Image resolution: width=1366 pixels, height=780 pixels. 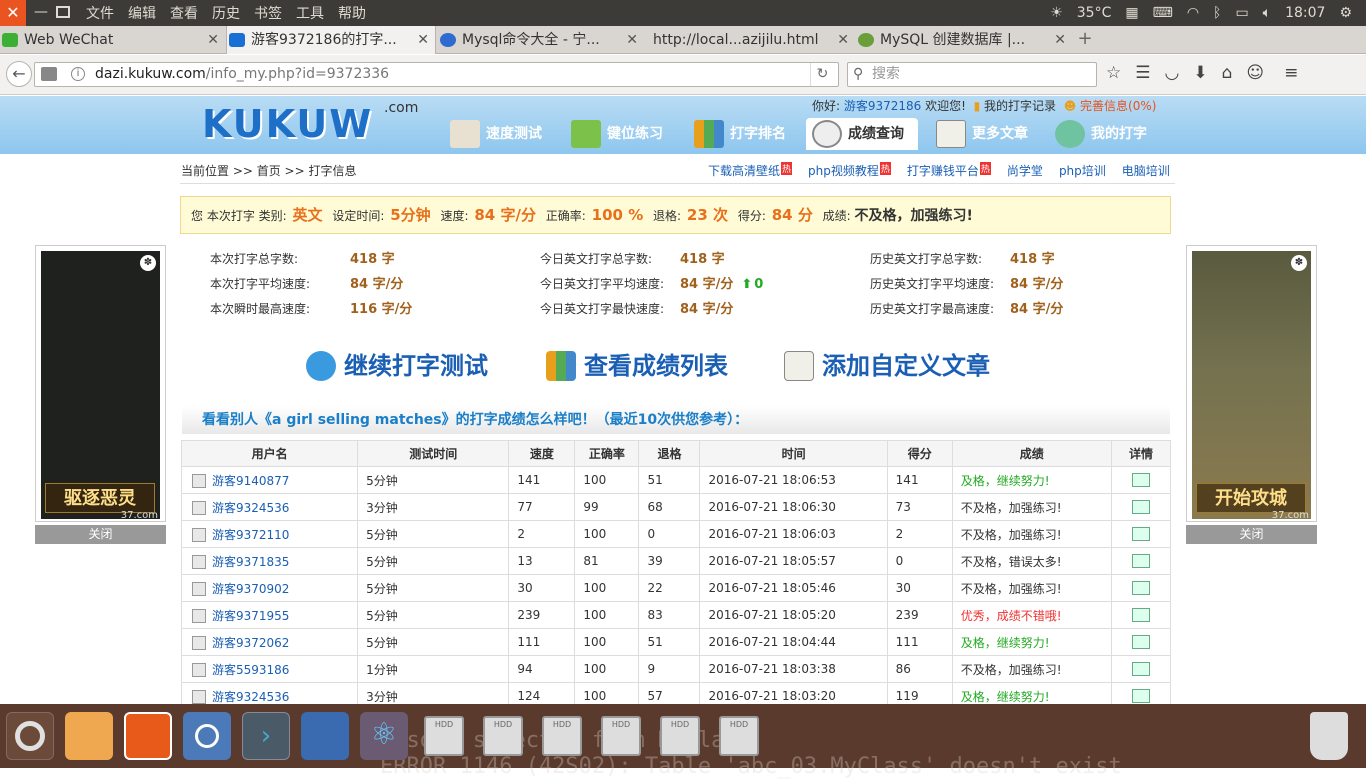 What do you see at coordinates (30, 736) in the screenshot?
I see `ubuntu-icon` at bounding box center [30, 736].